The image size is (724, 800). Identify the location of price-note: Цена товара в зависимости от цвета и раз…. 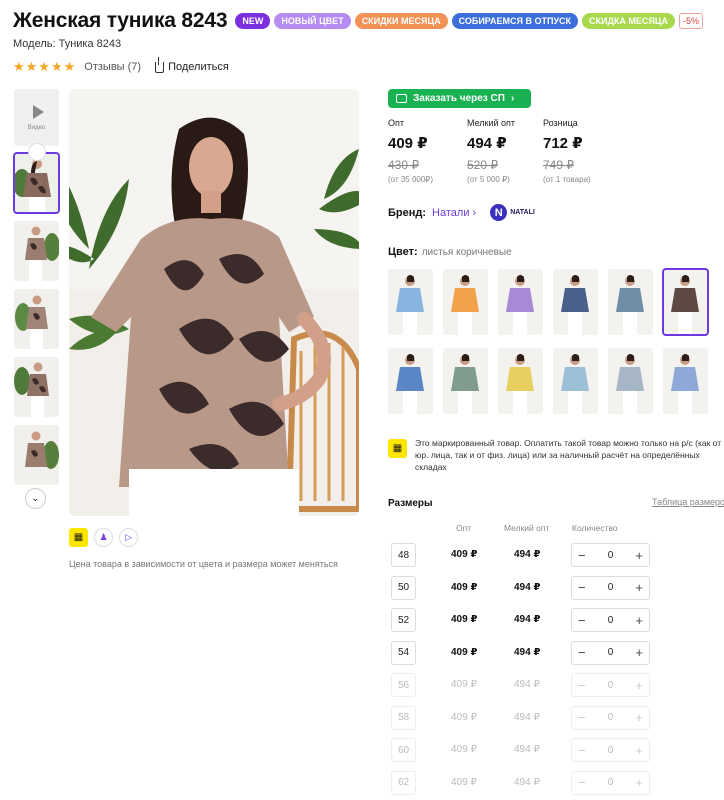
(203, 564).